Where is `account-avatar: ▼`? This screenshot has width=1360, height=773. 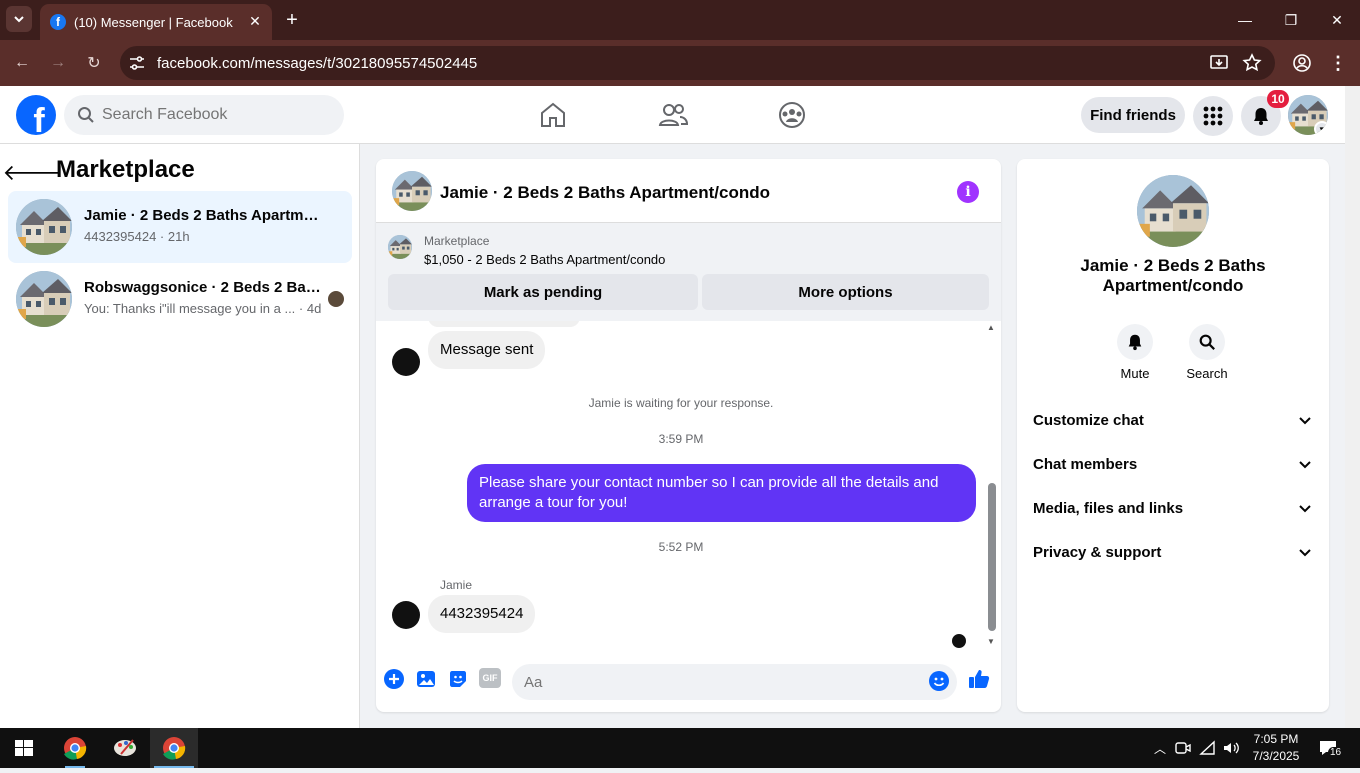 account-avatar: ▼ is located at coordinates (1308, 115).